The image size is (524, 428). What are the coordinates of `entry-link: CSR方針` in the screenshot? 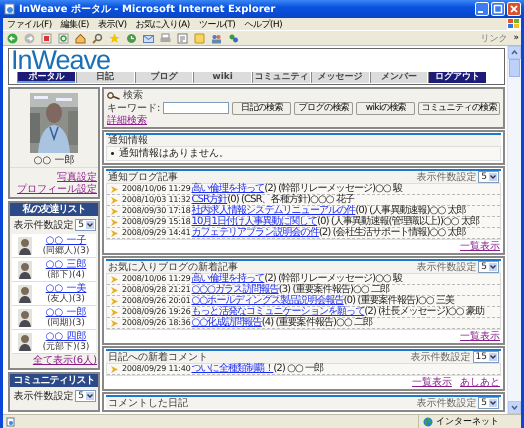 It's located at (210, 200).